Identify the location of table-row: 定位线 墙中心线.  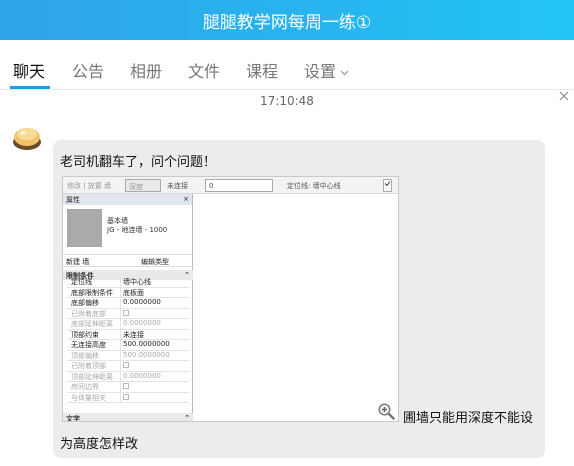
(128, 282).